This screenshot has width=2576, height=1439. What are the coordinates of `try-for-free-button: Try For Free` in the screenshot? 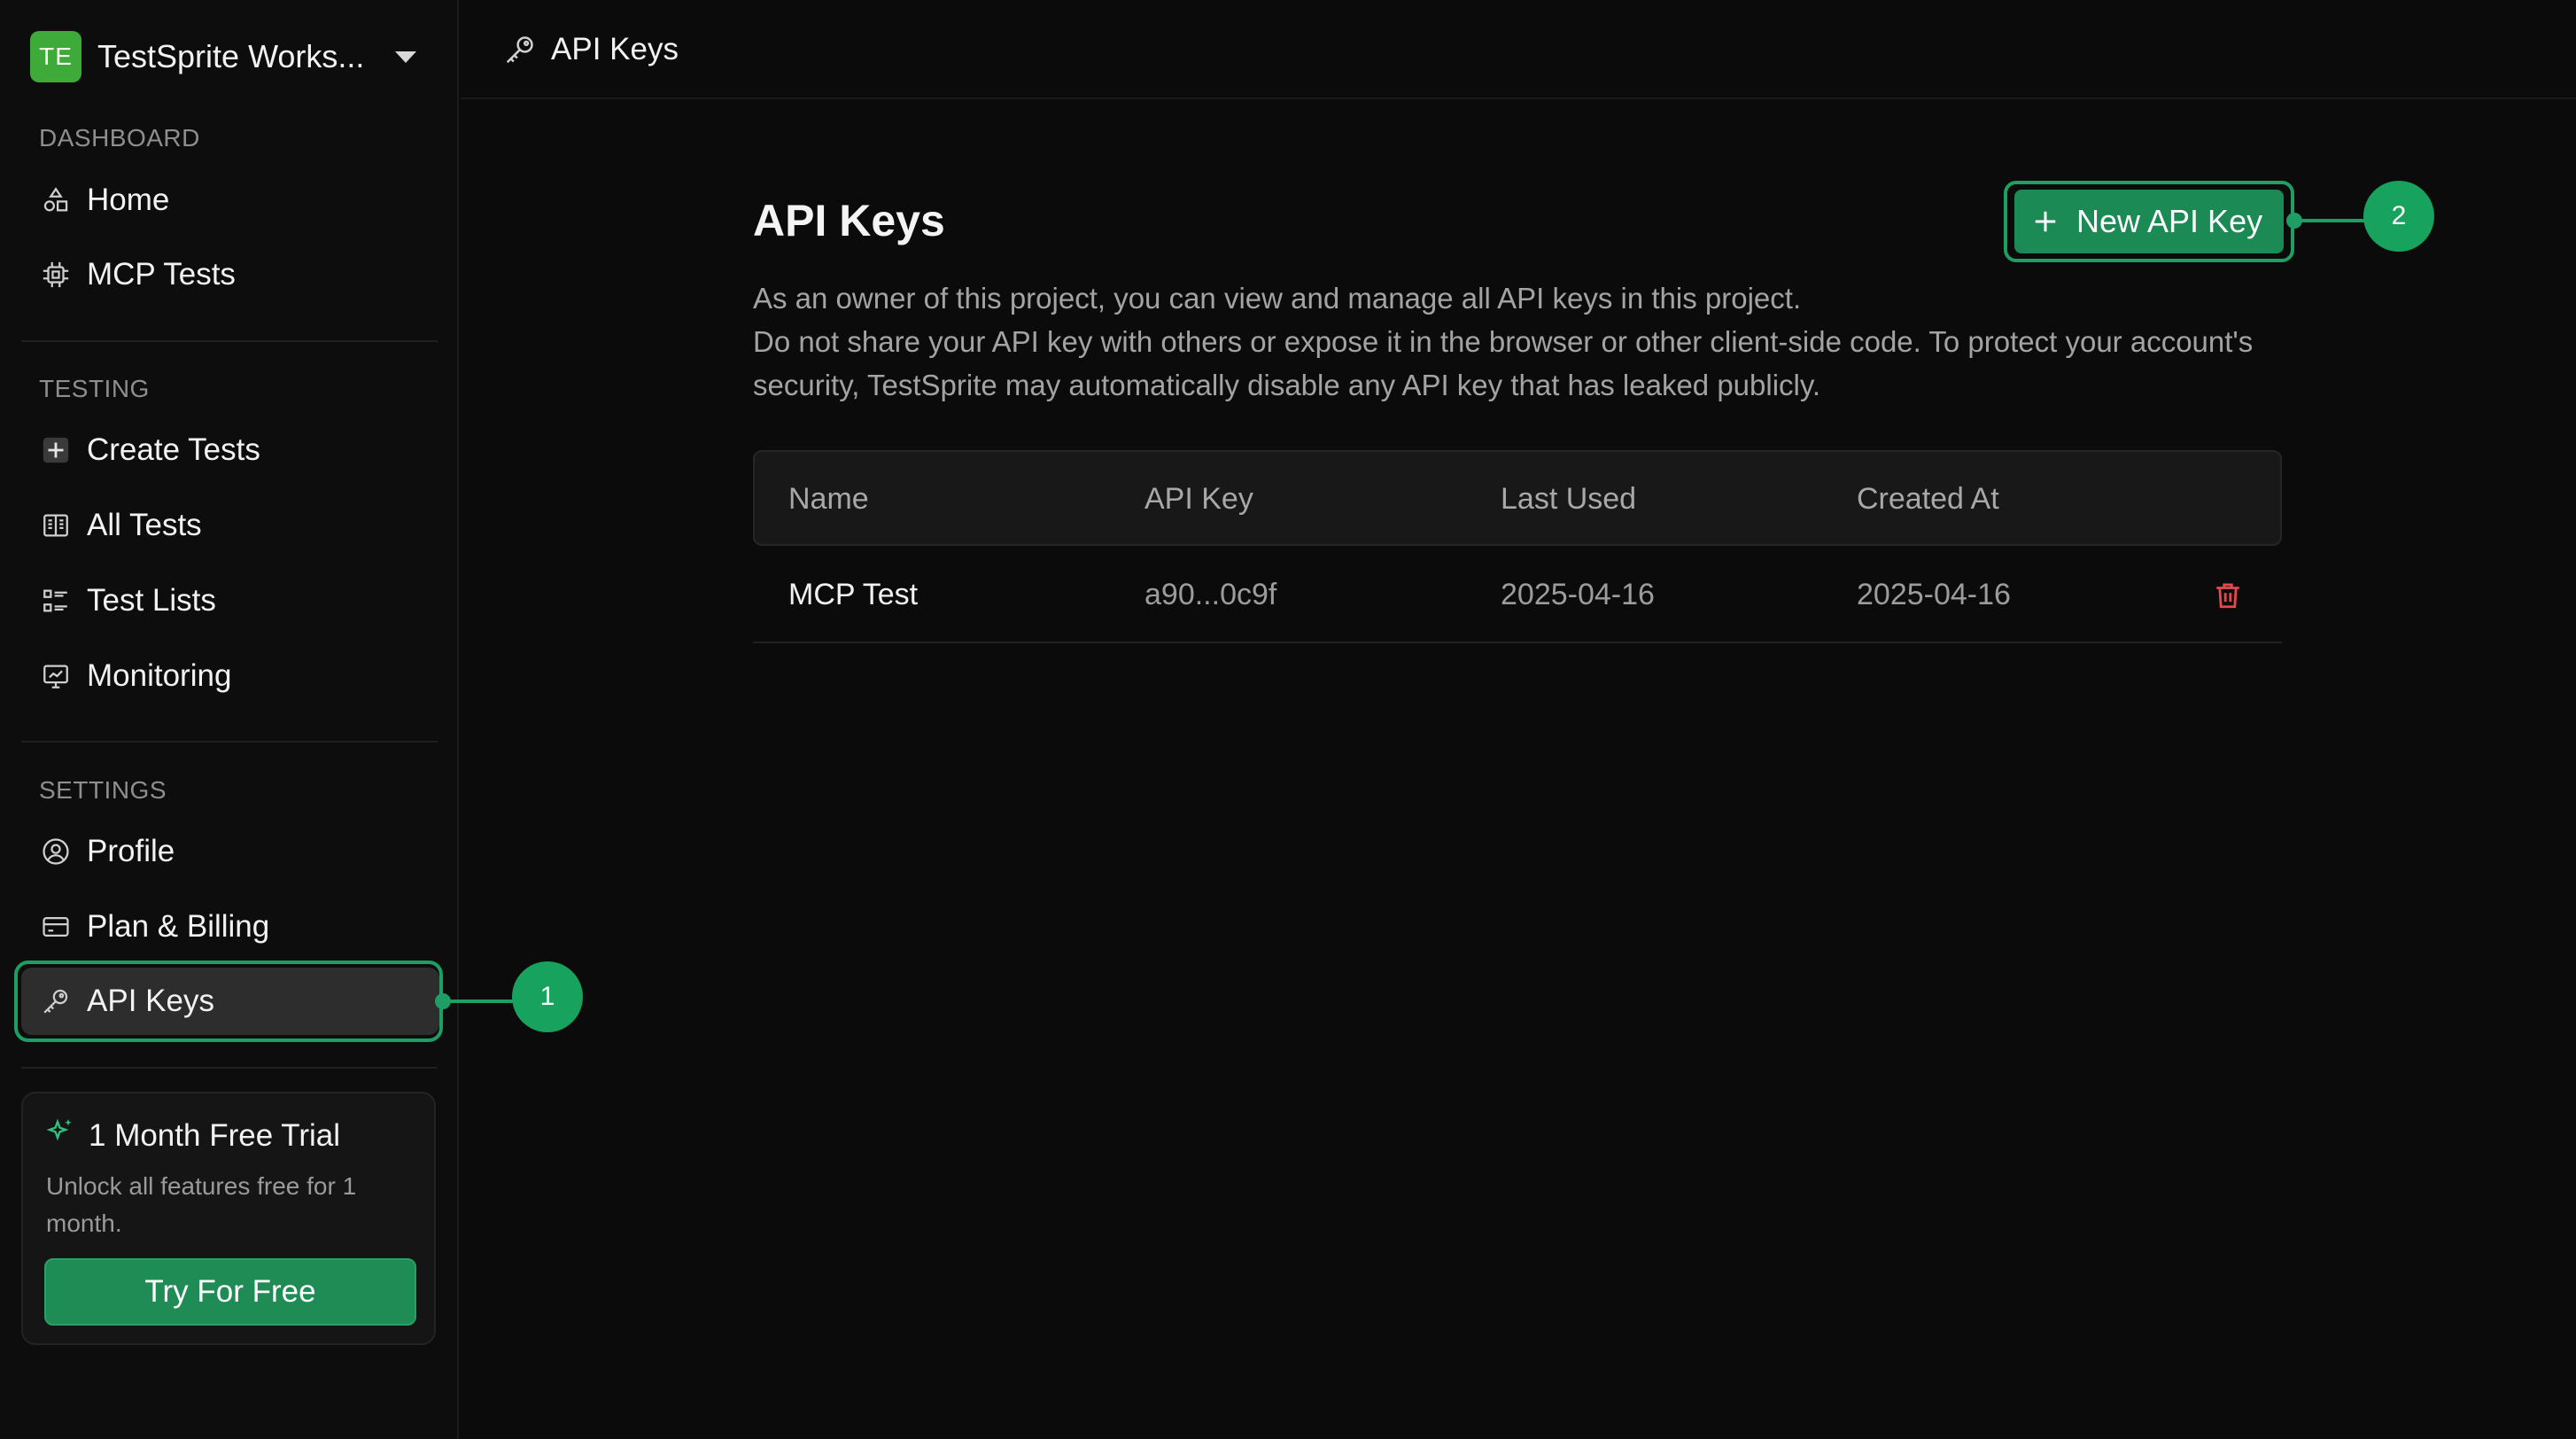 It's located at (230, 1292).